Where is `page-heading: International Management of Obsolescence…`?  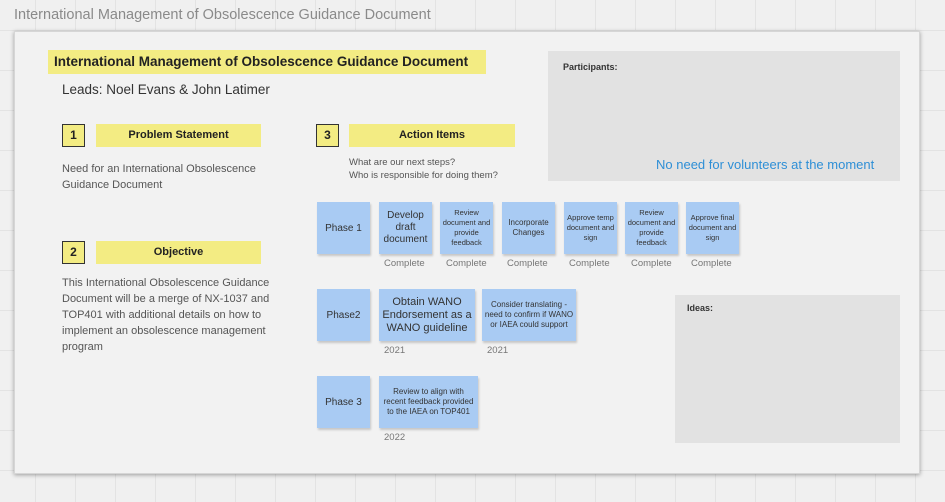
page-heading: International Management of Obsolescence… is located at coordinates (222, 15).